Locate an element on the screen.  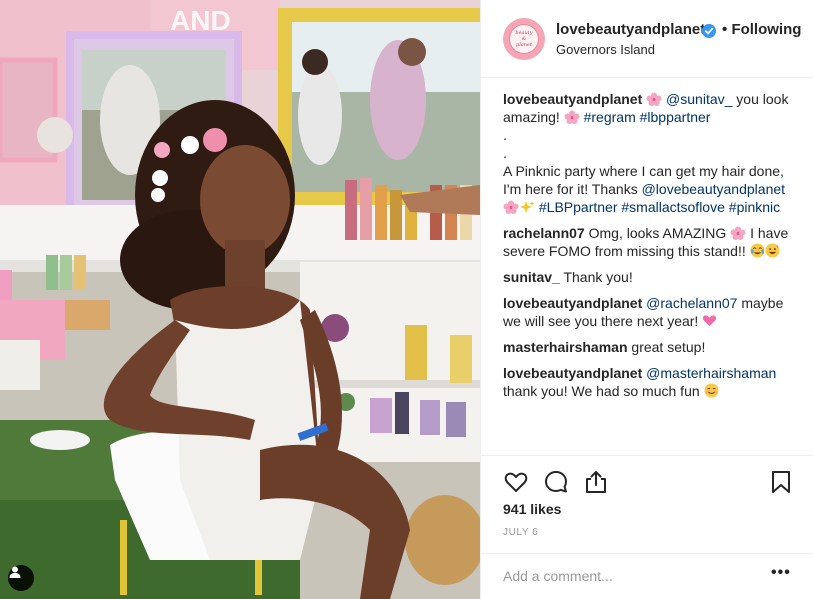
avatar-logo: beauty & planet is located at coordinates (524, 39).